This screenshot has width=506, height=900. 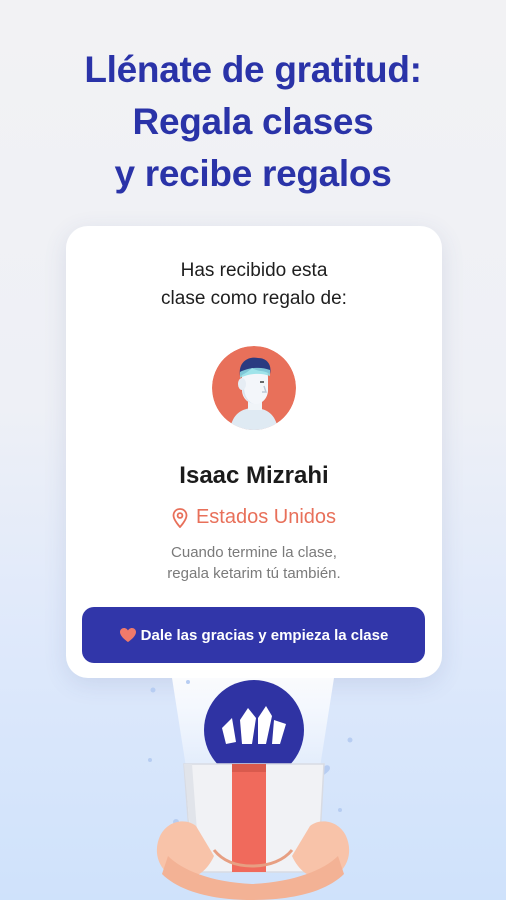 I want to click on location-pin-icon, so click(x=180, y=517).